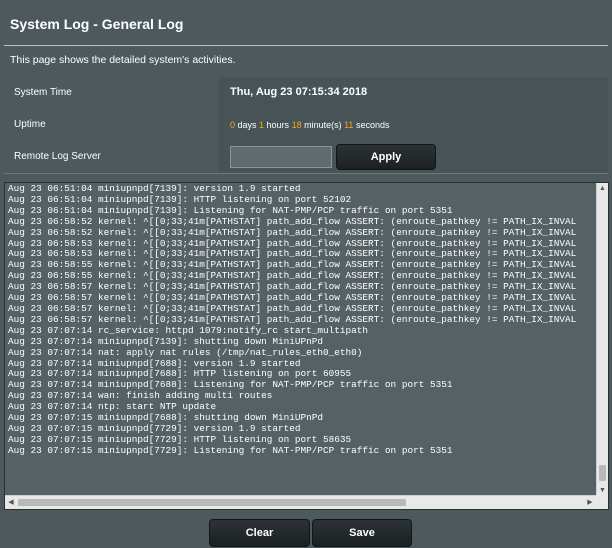  I want to click on uptime-minutes: 18, so click(296, 125).